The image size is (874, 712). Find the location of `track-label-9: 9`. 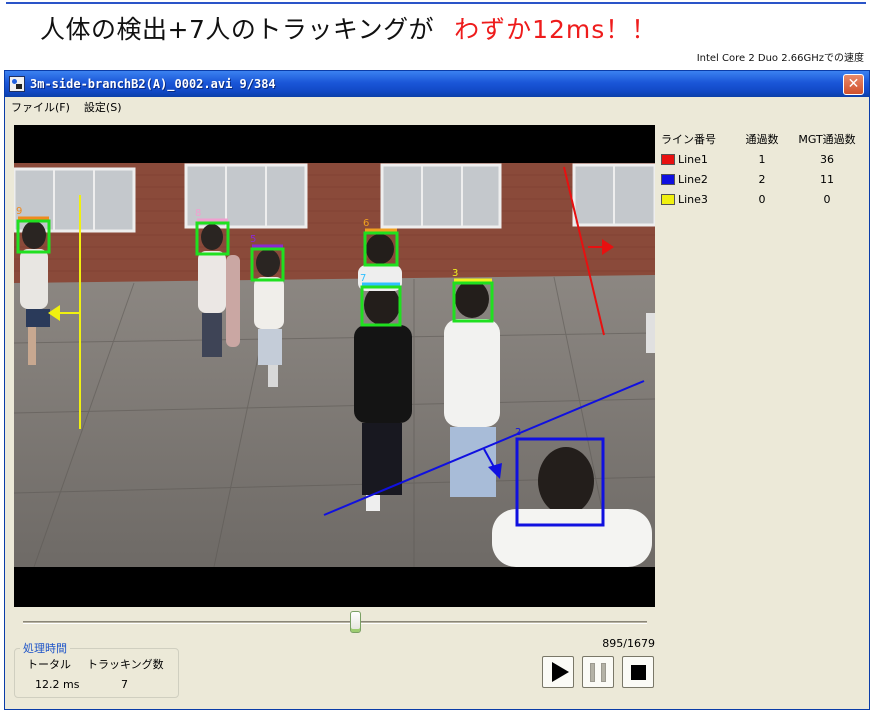

track-label-9: 9 is located at coordinates (19, 211).